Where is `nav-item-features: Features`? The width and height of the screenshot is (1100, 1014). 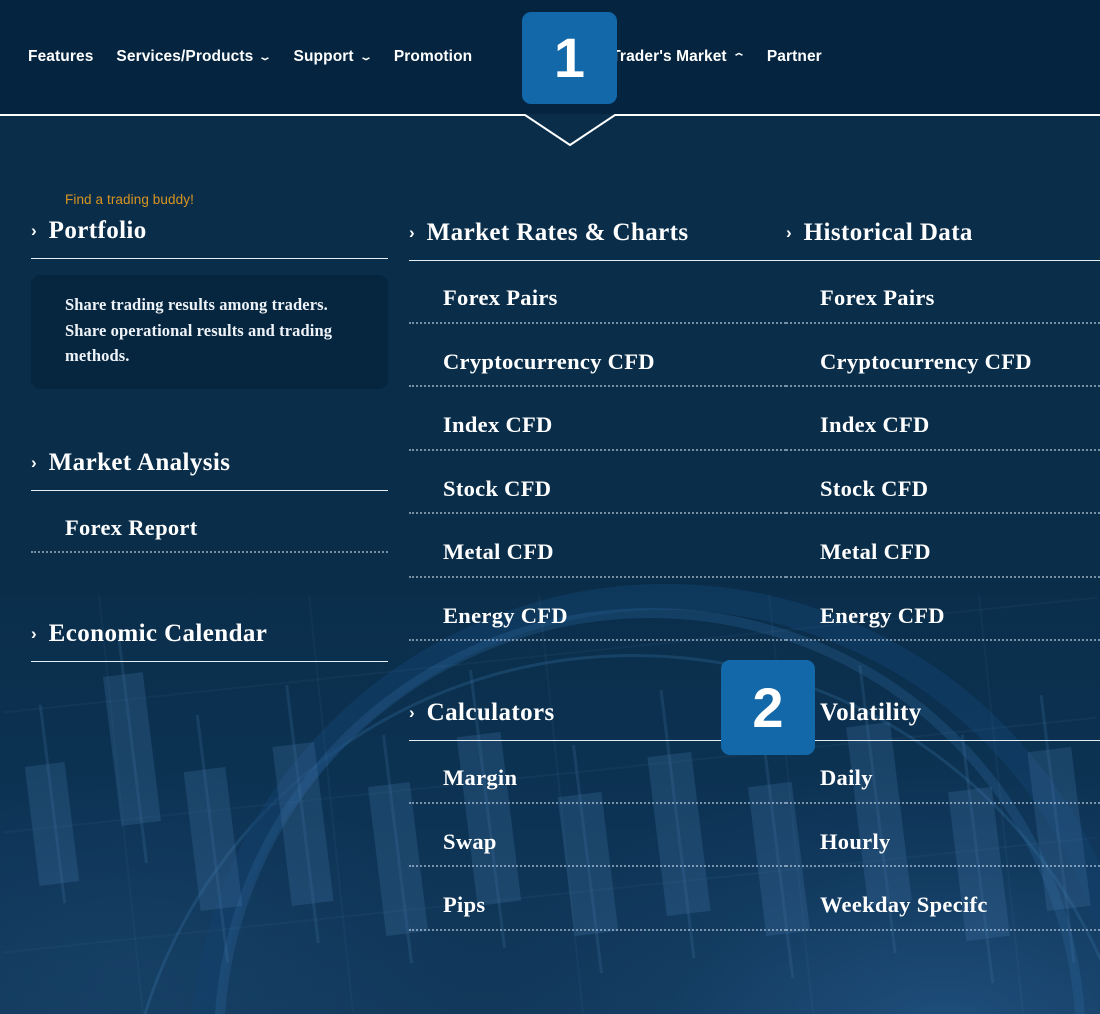 nav-item-features: Features is located at coordinates (60, 57).